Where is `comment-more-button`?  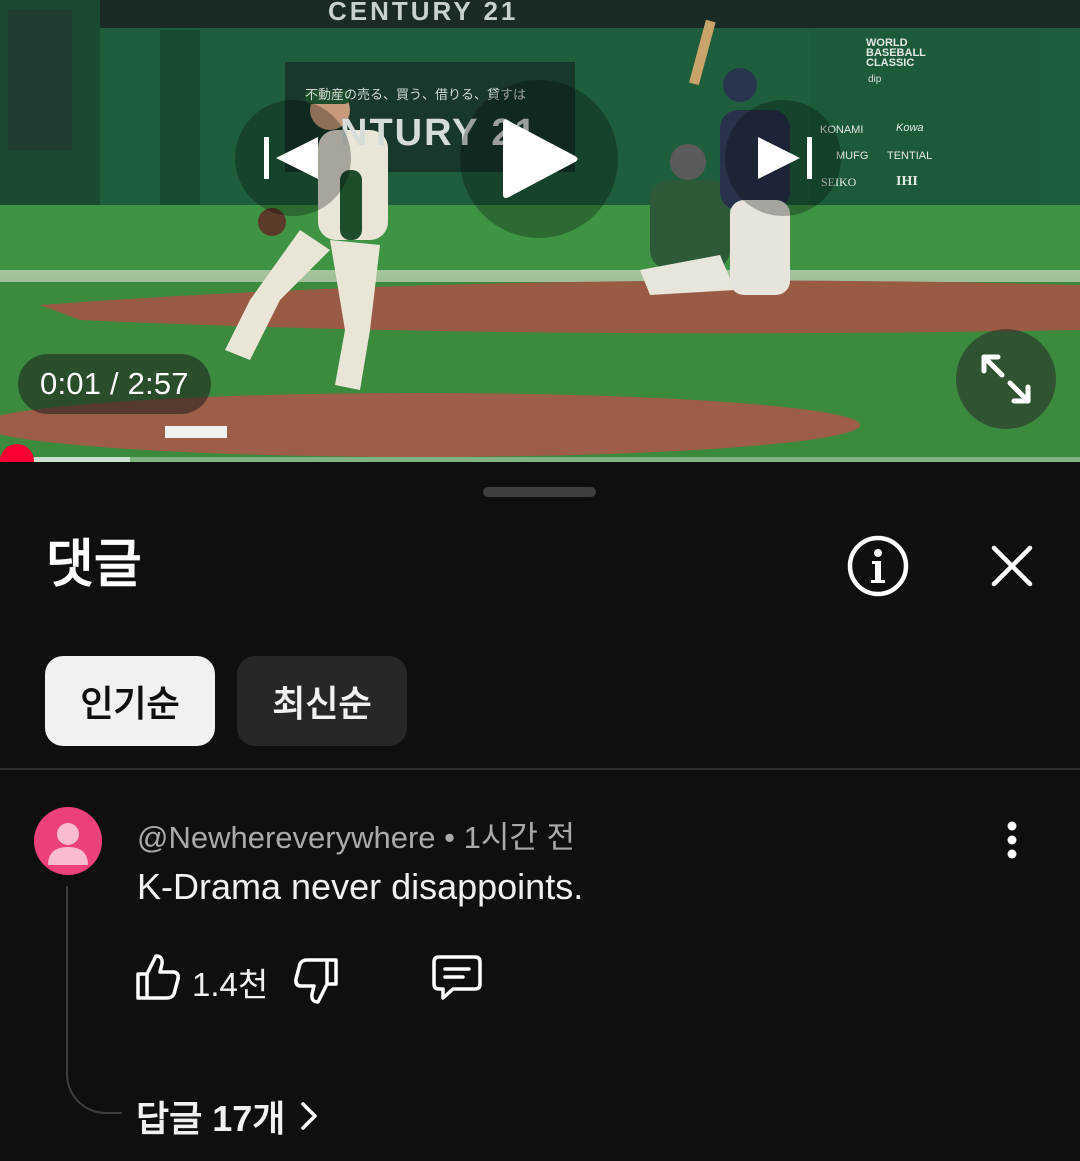 comment-more-button is located at coordinates (1012, 840).